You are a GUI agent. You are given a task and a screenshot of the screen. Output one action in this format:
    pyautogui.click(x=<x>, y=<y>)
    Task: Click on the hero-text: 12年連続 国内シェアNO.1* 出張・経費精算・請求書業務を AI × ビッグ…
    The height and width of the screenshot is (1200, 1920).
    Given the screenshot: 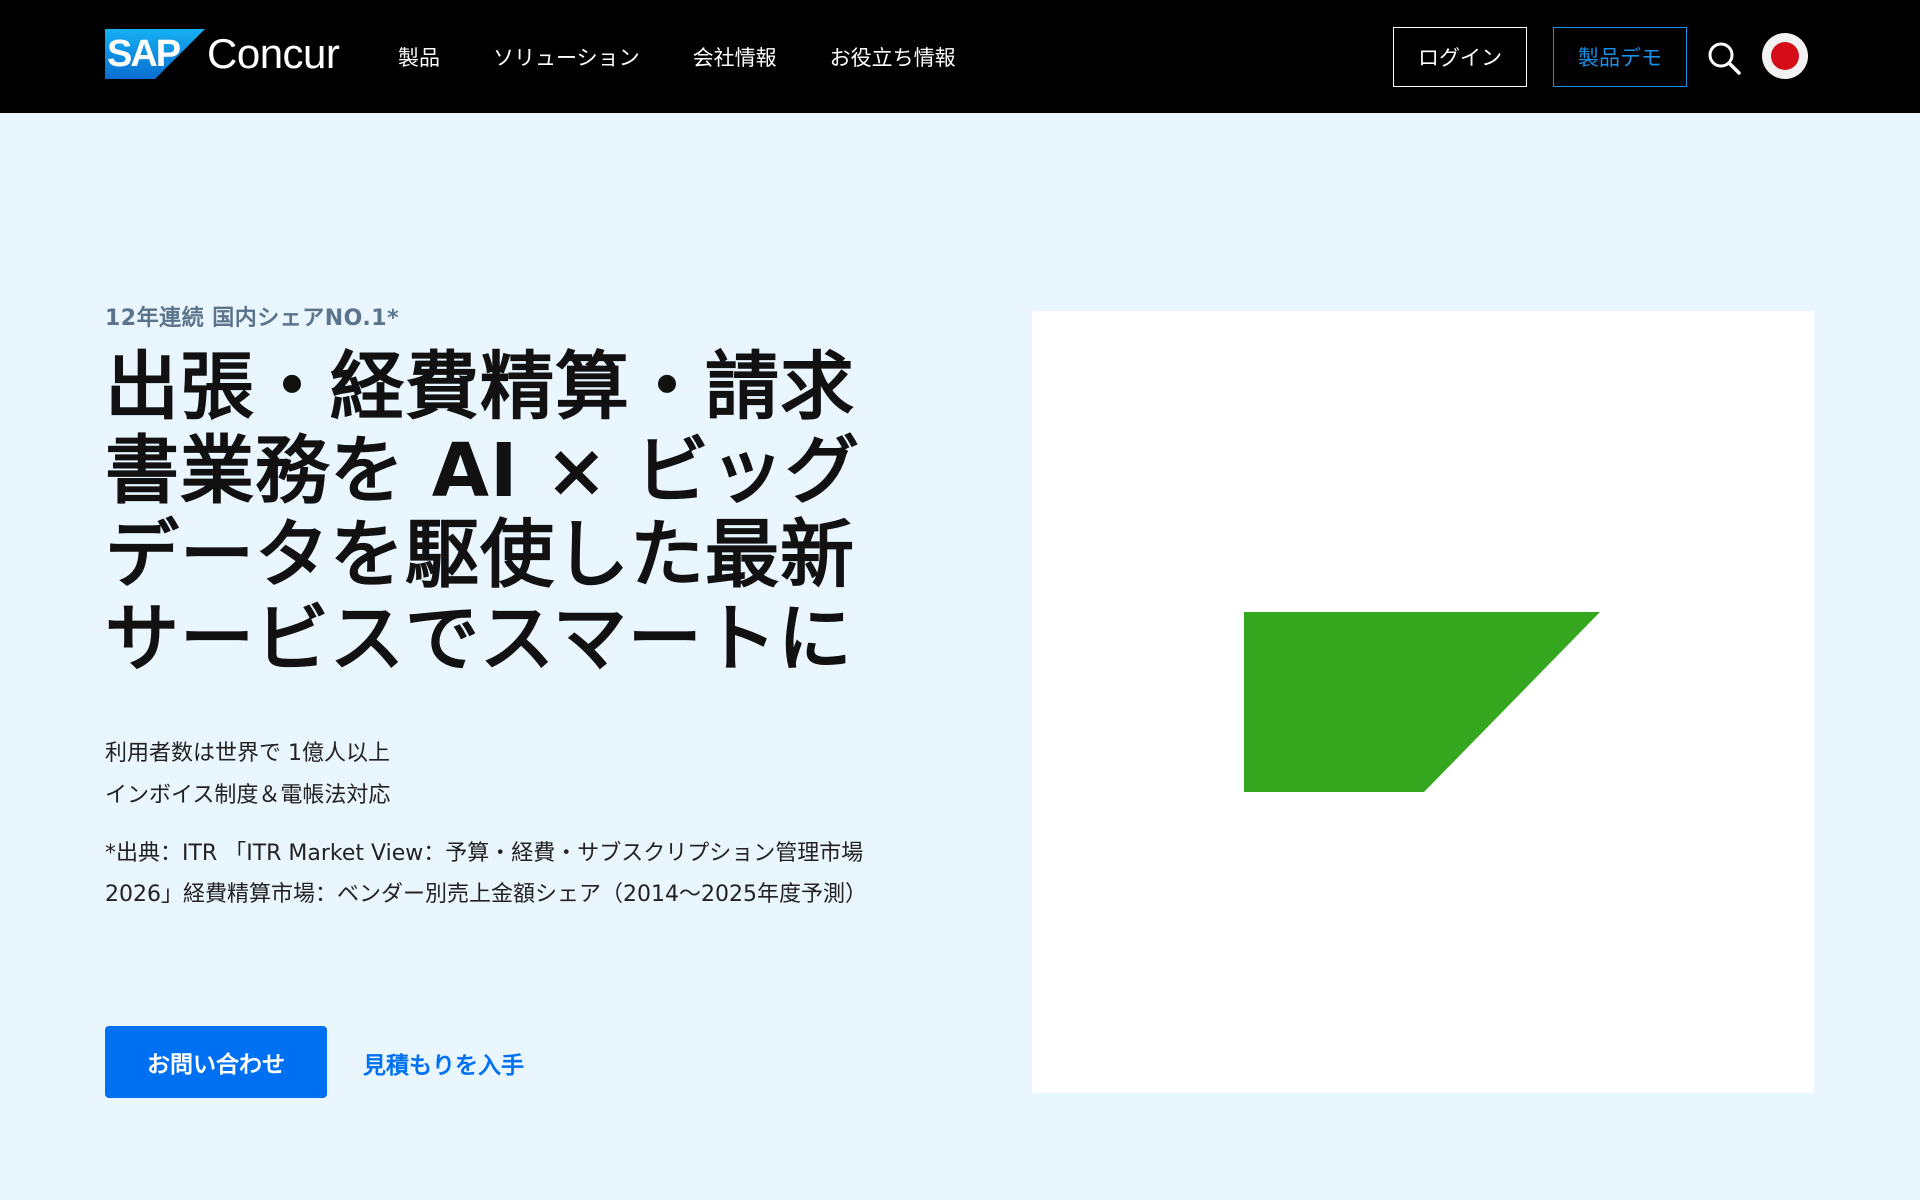 What is the action you would take?
    pyautogui.click(x=505, y=490)
    